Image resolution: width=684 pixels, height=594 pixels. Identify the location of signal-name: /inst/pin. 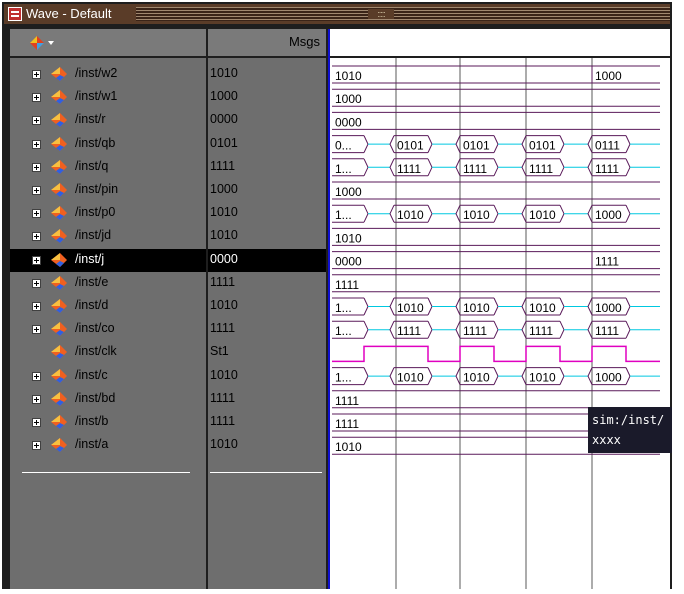
(97, 189).